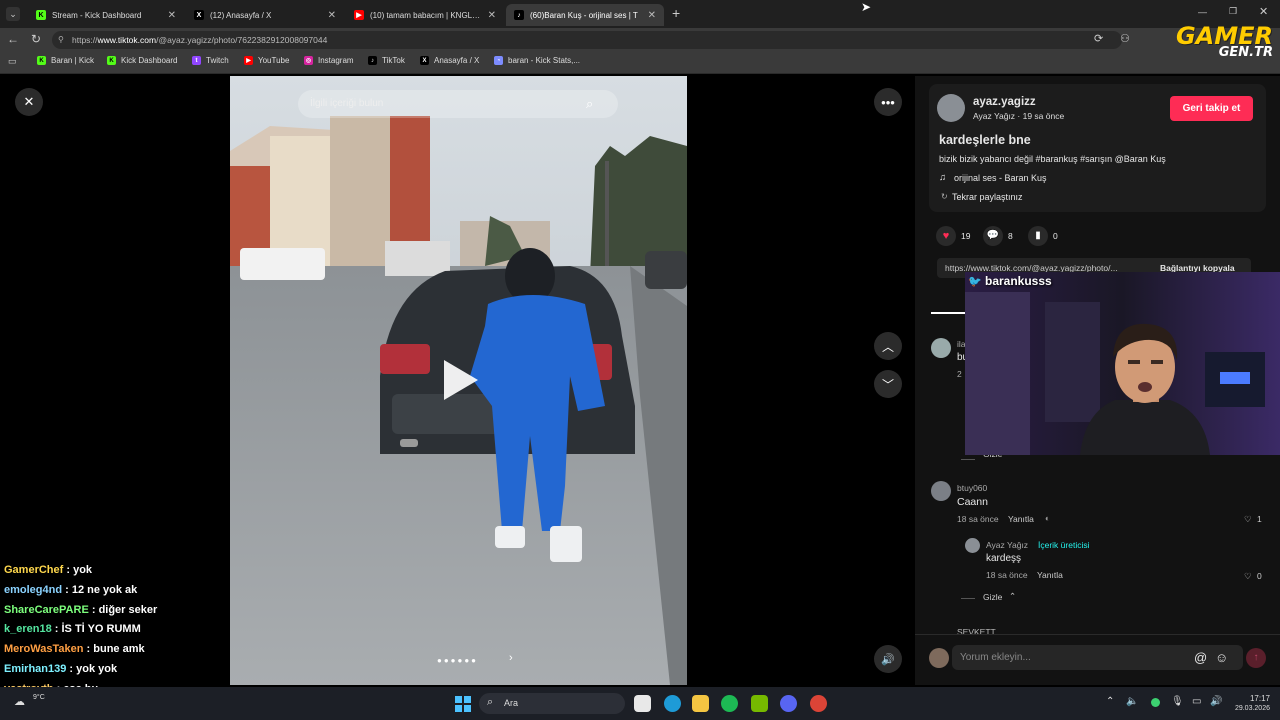 The height and width of the screenshot is (720, 1280). What do you see at coordinates (987, 197) in the screenshot?
I see `repost-label: Tekrar paylaştınız` at bounding box center [987, 197].